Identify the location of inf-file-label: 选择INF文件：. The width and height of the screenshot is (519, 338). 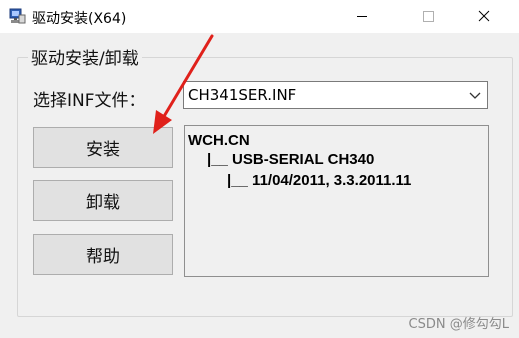
(89, 101).